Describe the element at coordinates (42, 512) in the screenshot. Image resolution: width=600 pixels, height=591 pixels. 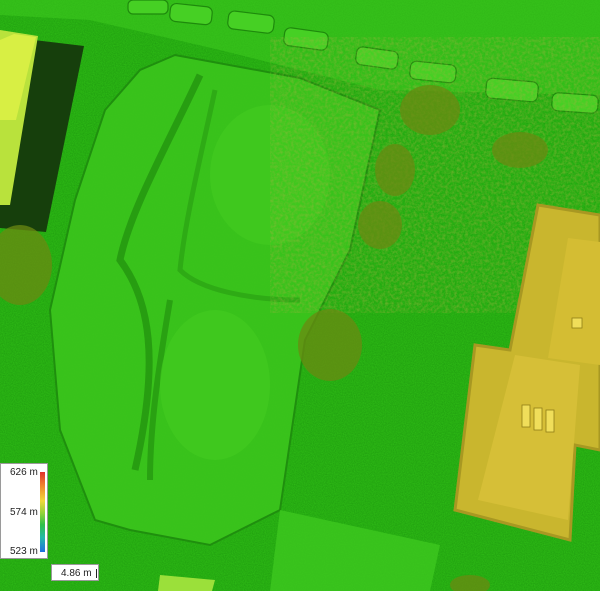
I see `elevation-color-ramp` at that location.